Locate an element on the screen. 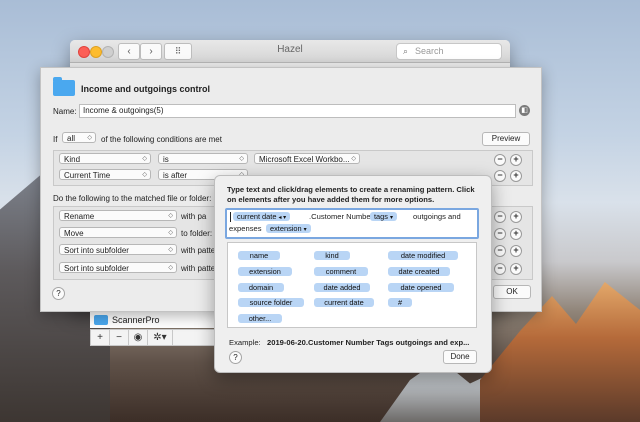 This screenshot has height=422, width=640. search-placeholder: Search is located at coordinates (429, 51).